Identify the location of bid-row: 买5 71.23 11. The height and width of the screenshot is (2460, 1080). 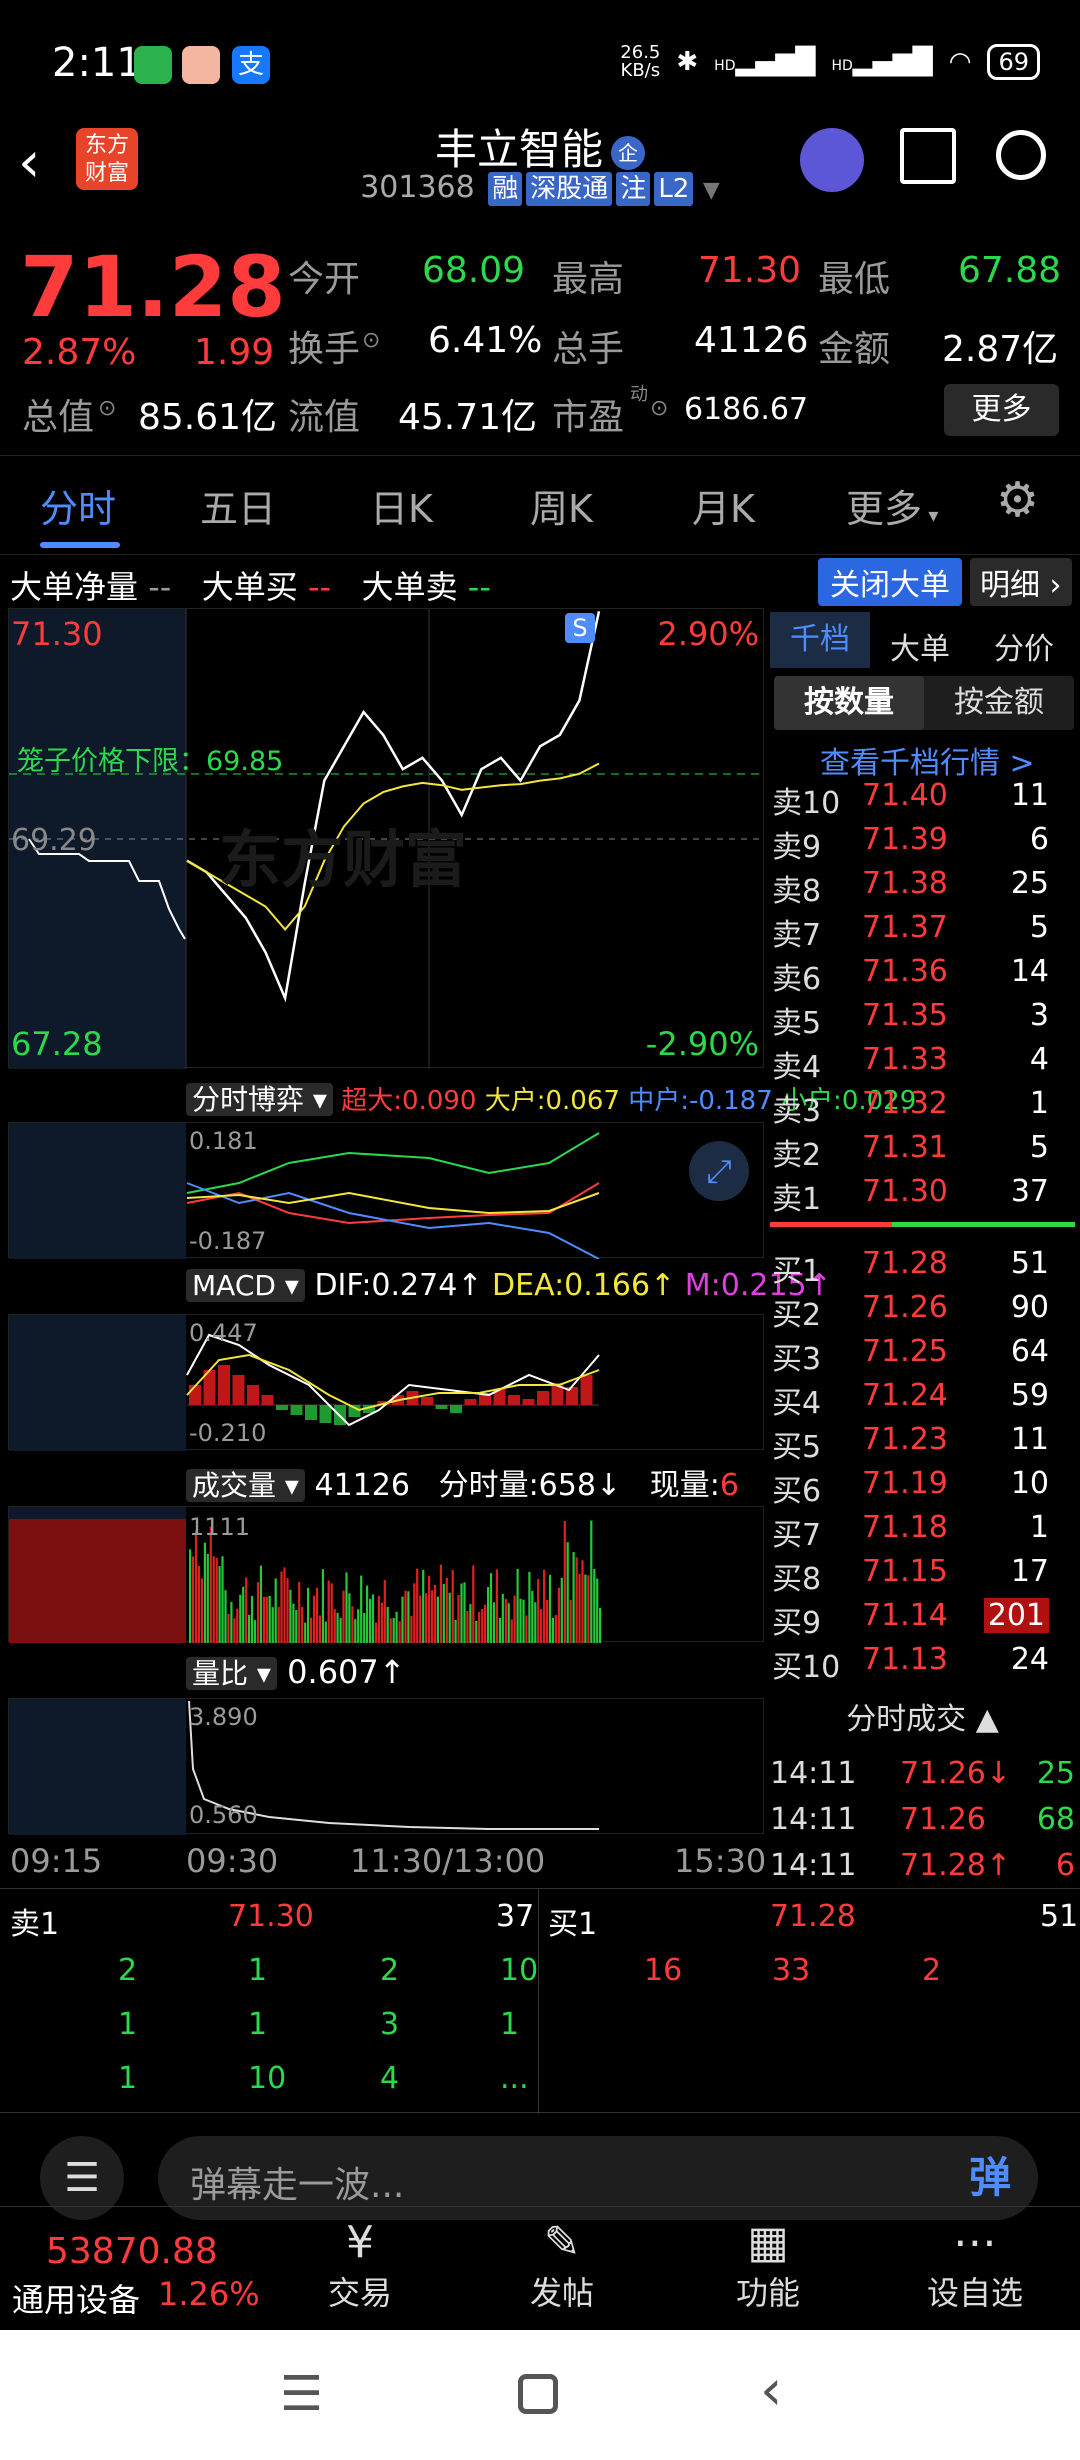
(922, 1444).